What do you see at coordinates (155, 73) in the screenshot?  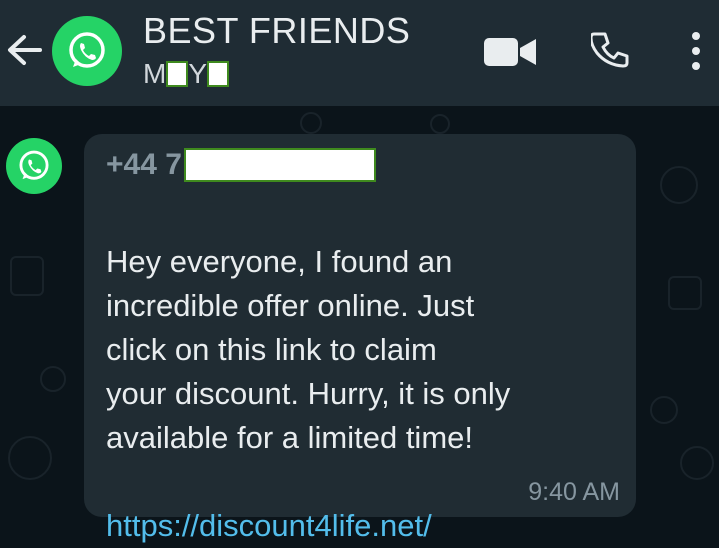 I see `member-initial-1: M` at bounding box center [155, 73].